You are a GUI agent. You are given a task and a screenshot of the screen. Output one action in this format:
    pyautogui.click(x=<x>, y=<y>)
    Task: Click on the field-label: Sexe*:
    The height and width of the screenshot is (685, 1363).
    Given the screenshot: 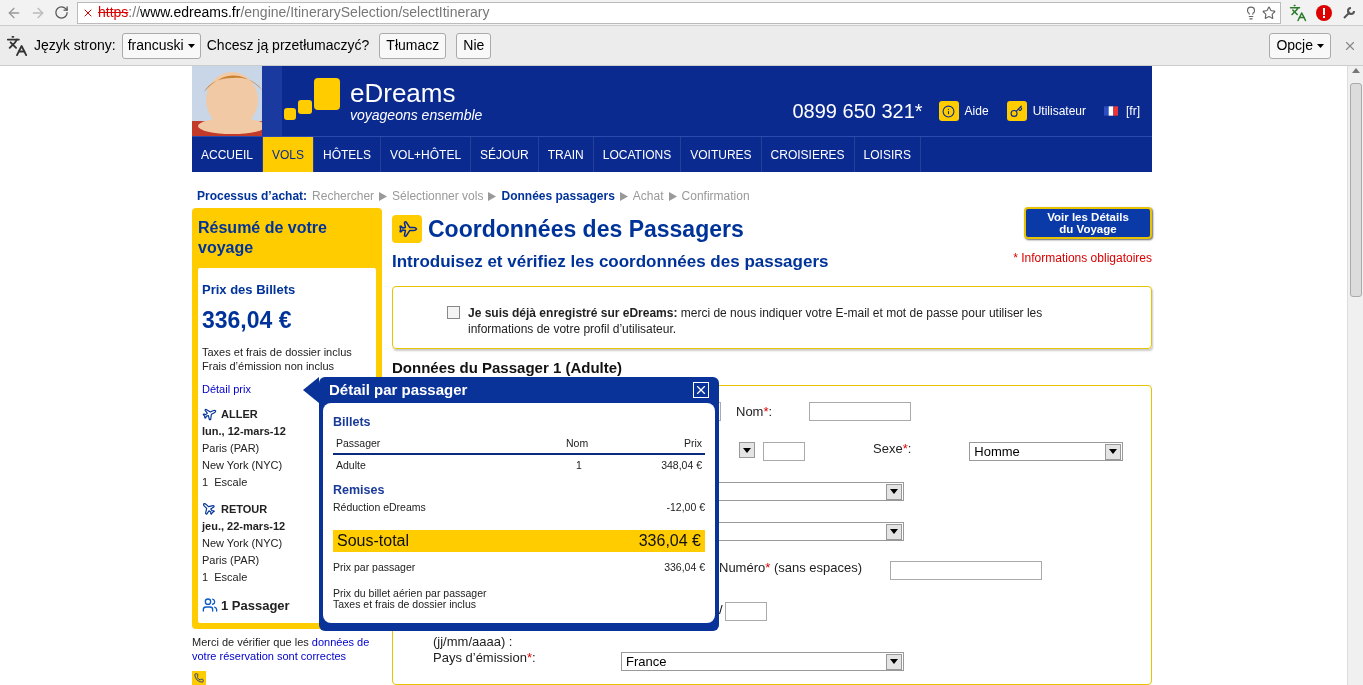 What is the action you would take?
    pyautogui.click(x=892, y=448)
    